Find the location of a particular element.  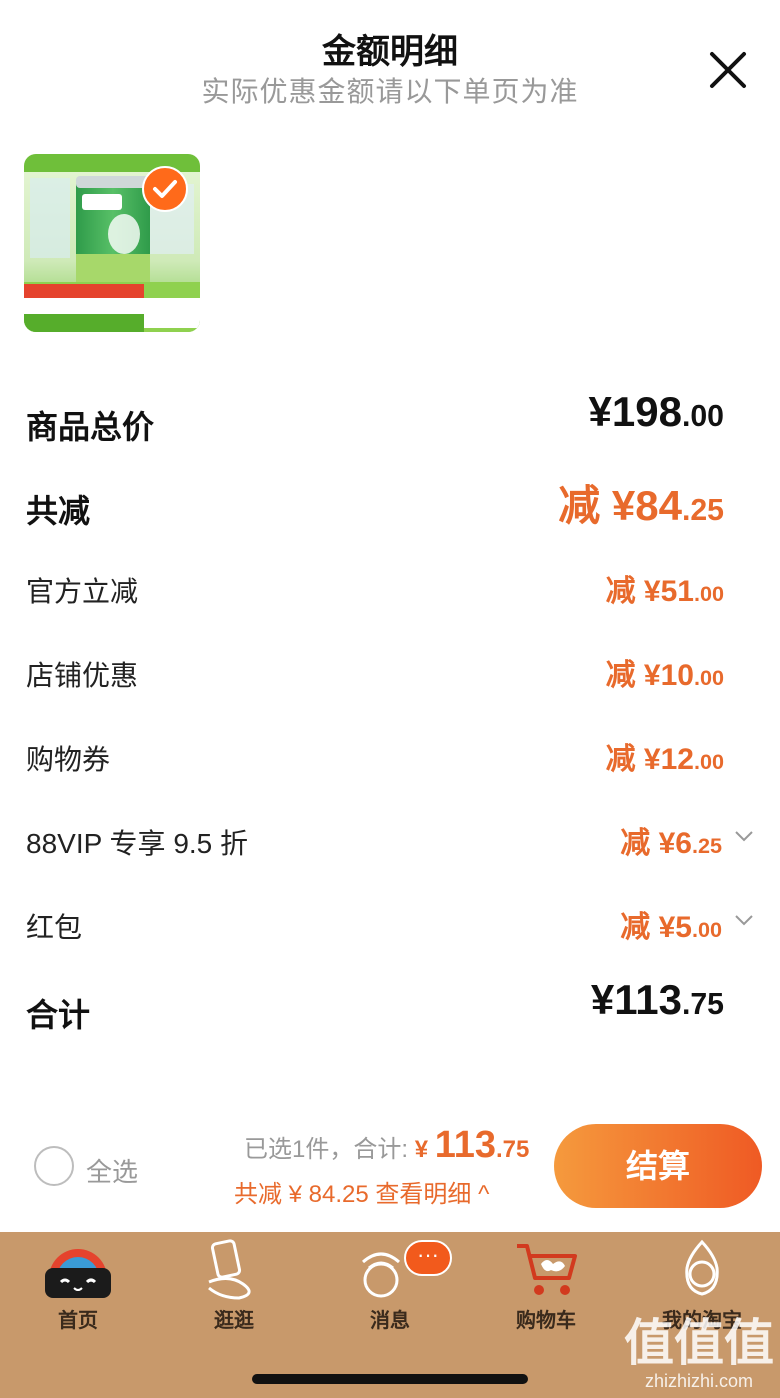

tab-label: 首页 is located at coordinates (78, 1321).